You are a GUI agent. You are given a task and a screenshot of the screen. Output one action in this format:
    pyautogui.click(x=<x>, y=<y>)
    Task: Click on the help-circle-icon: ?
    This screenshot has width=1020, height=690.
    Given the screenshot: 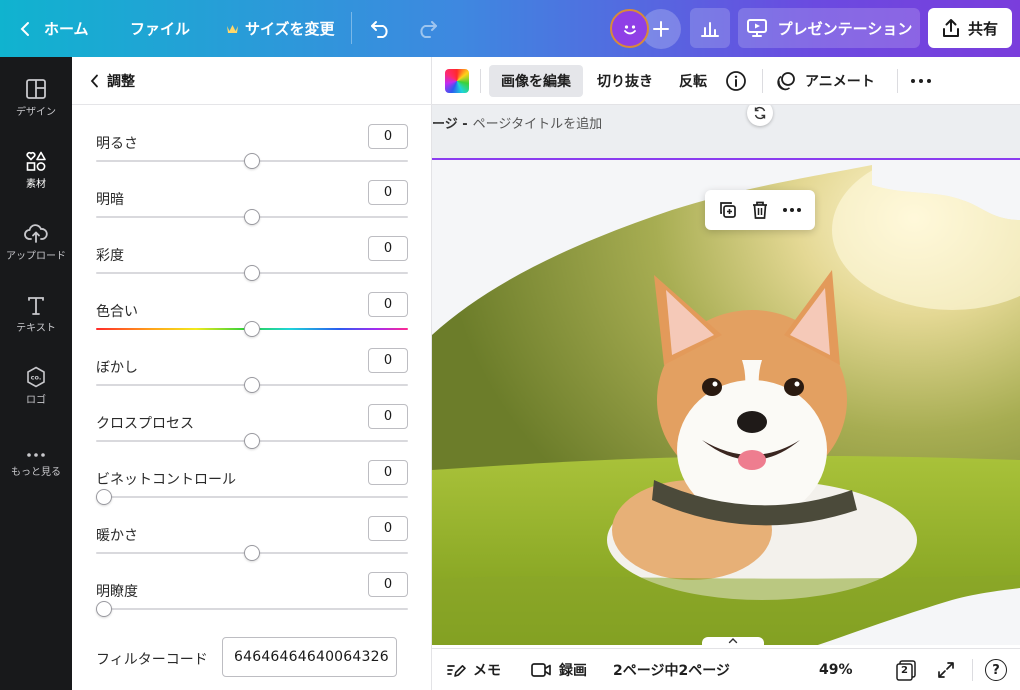 What is the action you would take?
    pyautogui.click(x=996, y=670)
    